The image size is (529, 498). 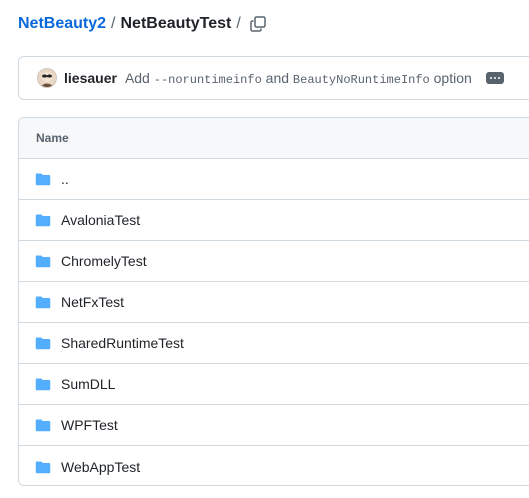 I want to click on commit-message-post: option, so click(x=450, y=77).